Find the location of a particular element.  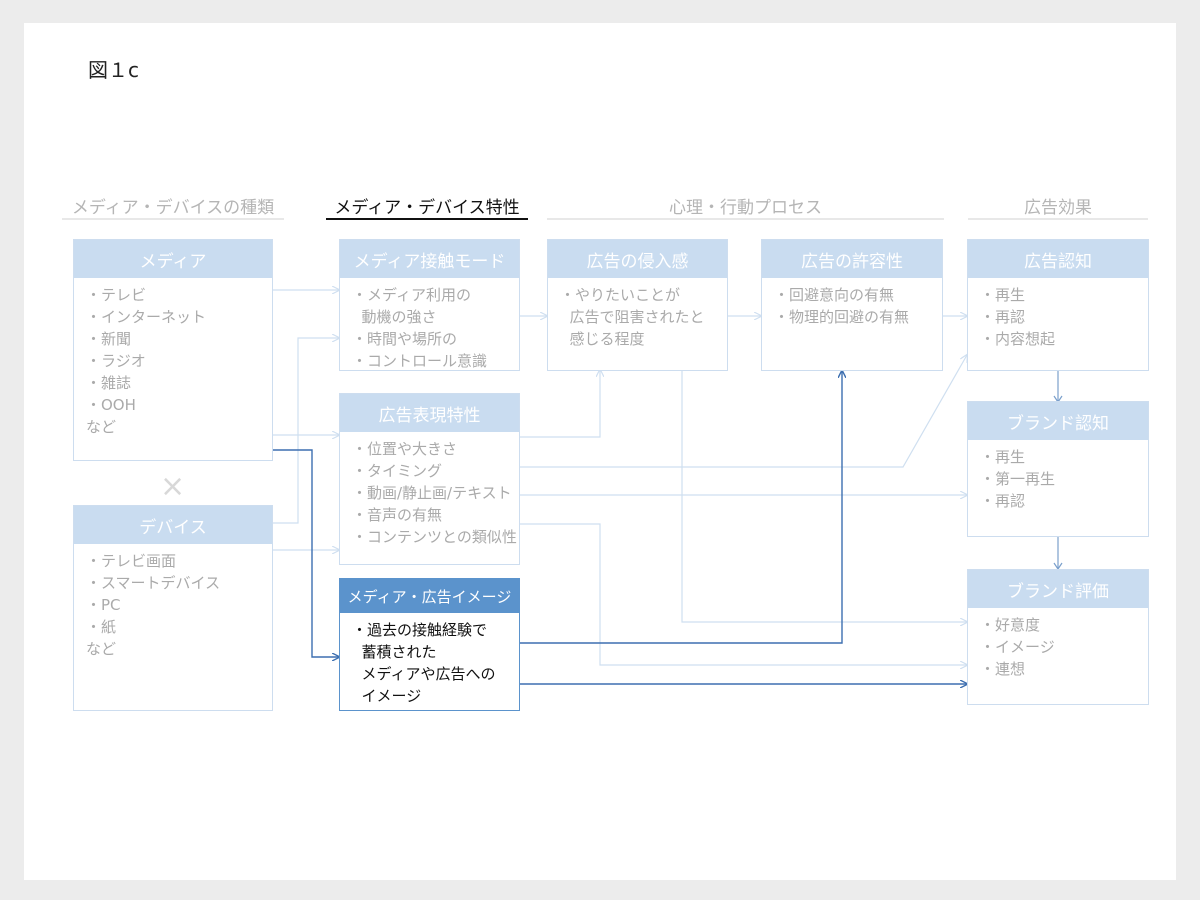

arrow-expression-to-ad-recognition is located at coordinates (743, 411).